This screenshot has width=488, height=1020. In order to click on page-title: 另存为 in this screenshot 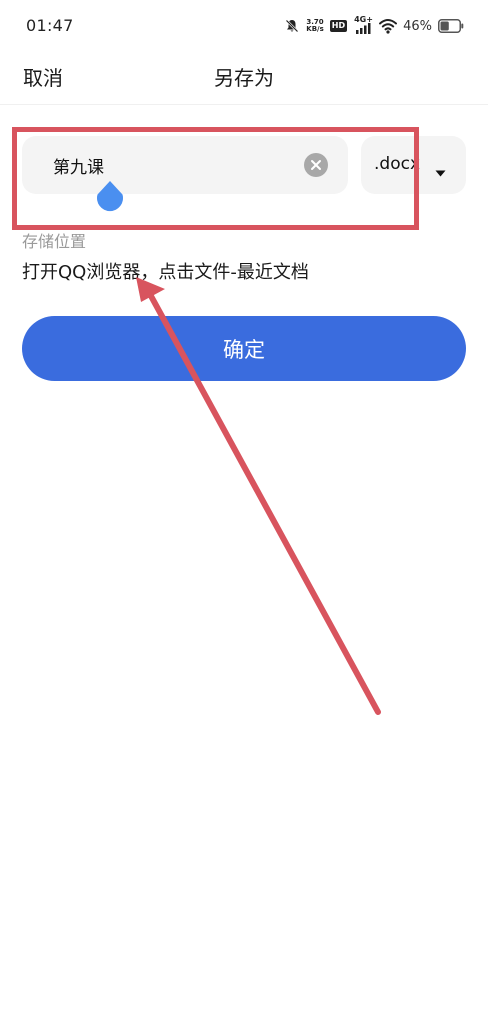, I will do `click(244, 78)`.